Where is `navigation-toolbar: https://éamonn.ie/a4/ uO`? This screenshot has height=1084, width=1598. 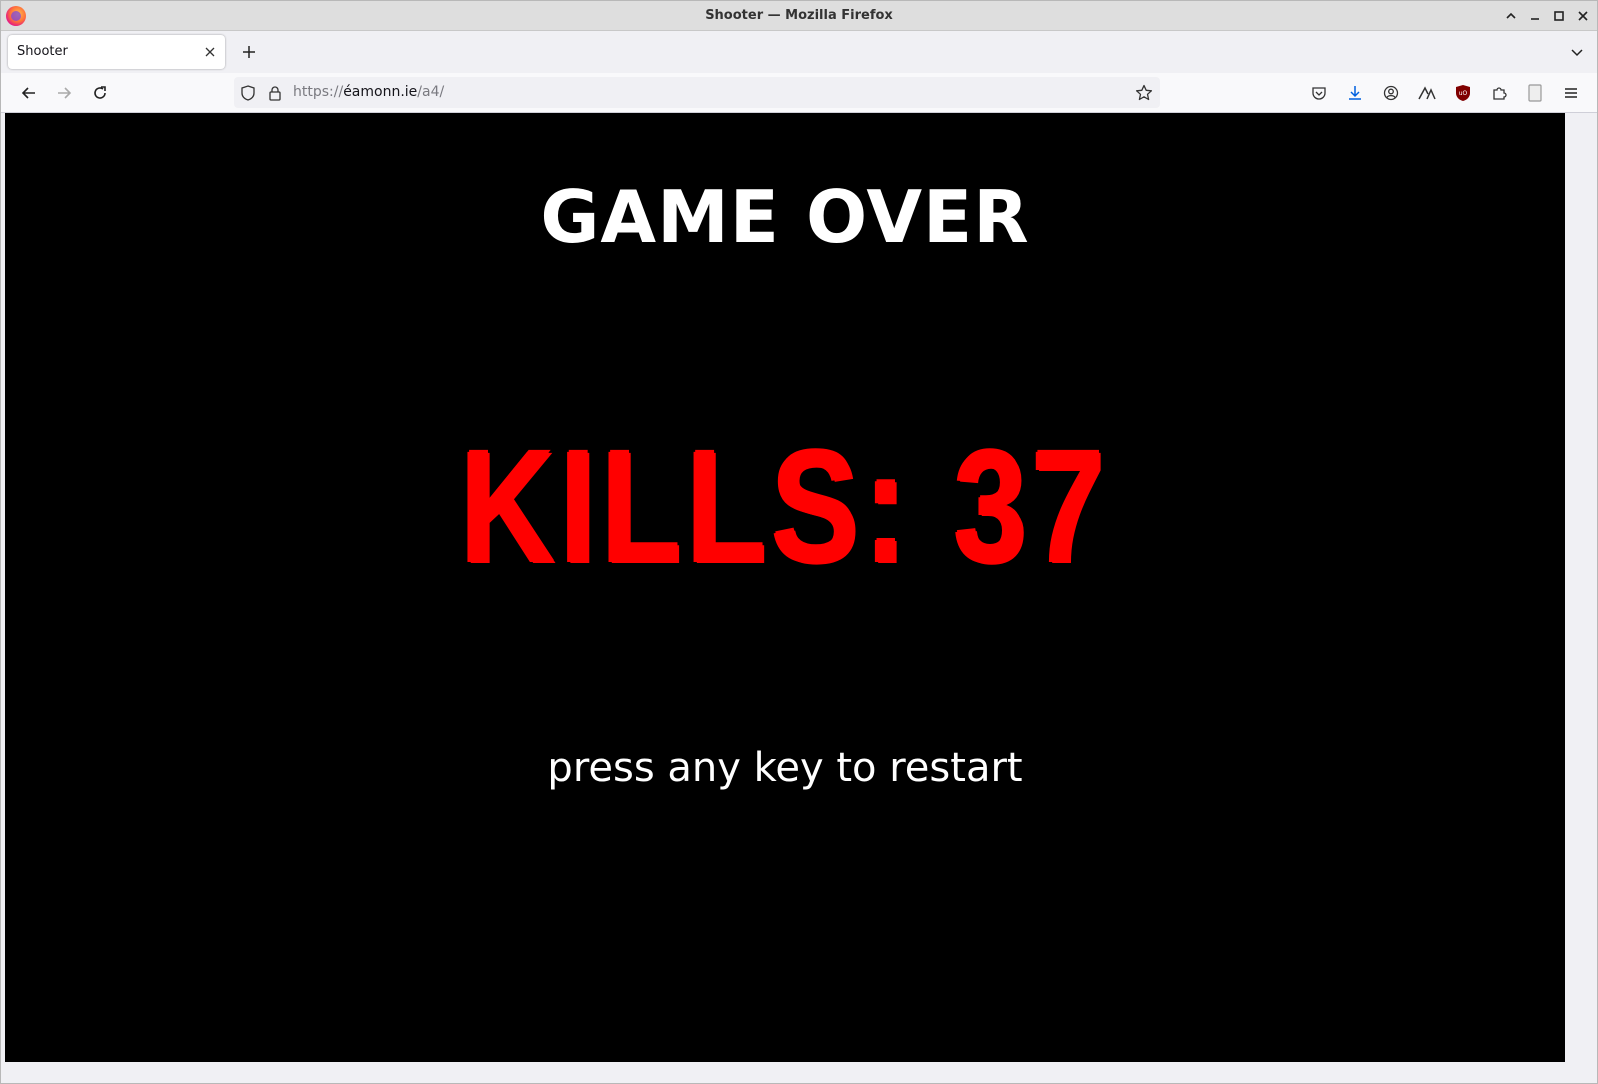 navigation-toolbar: https://éamonn.ie/a4/ uO is located at coordinates (799, 93).